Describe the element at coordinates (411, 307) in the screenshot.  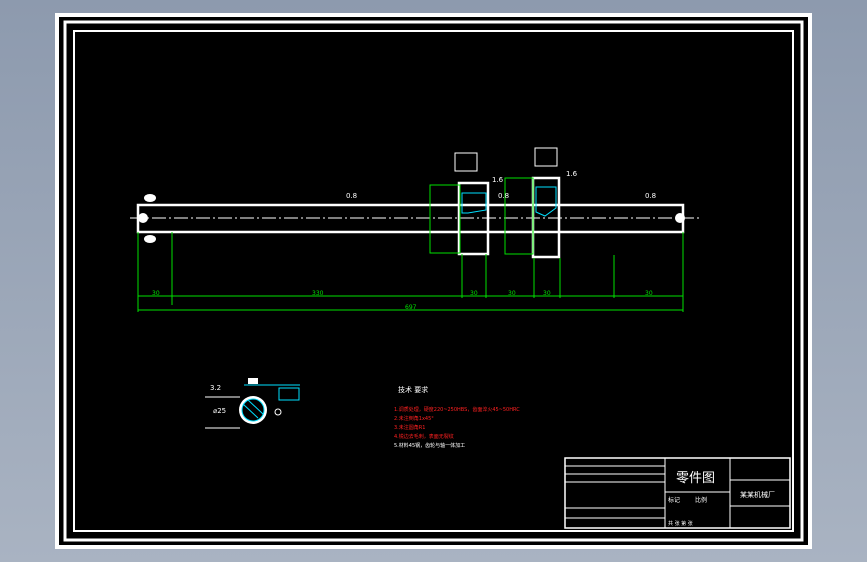
I see `dim-total: 697` at that location.